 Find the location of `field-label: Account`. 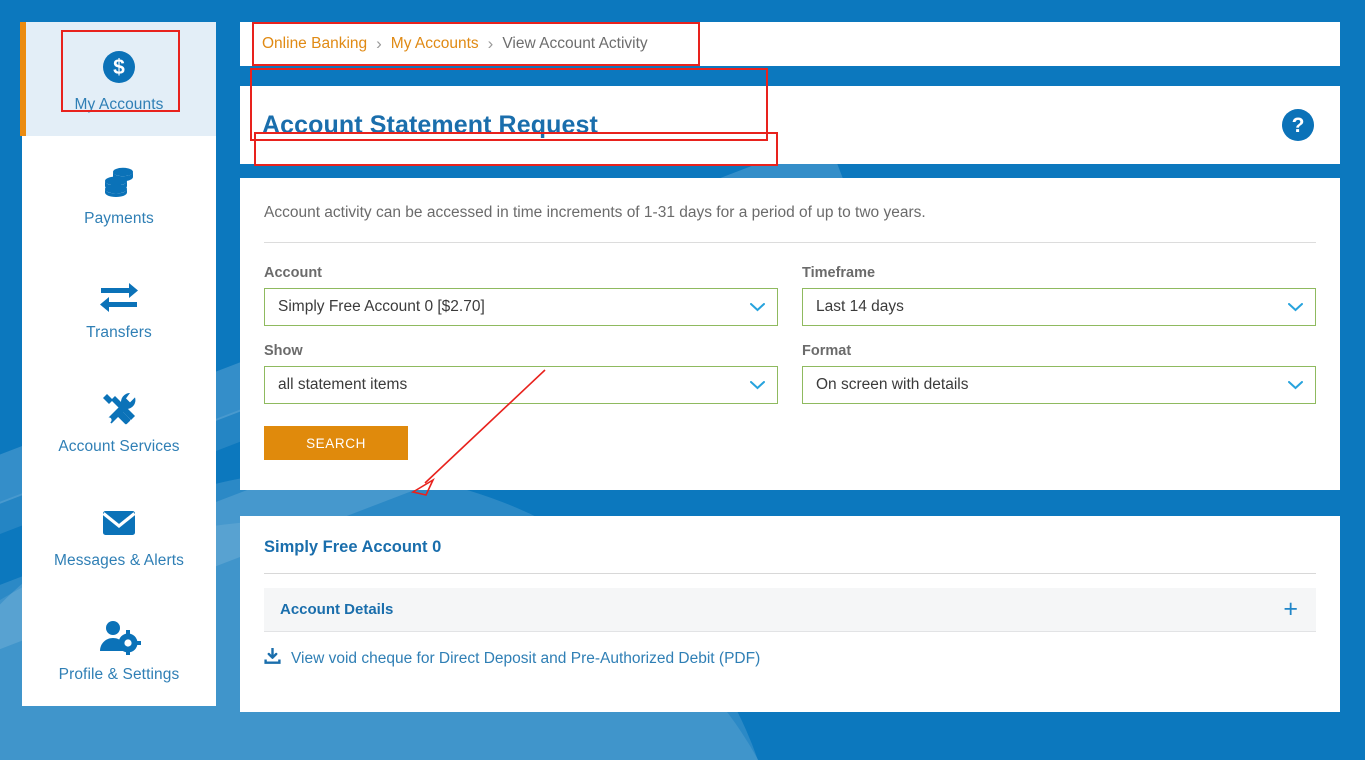

field-label: Account is located at coordinates (293, 273).